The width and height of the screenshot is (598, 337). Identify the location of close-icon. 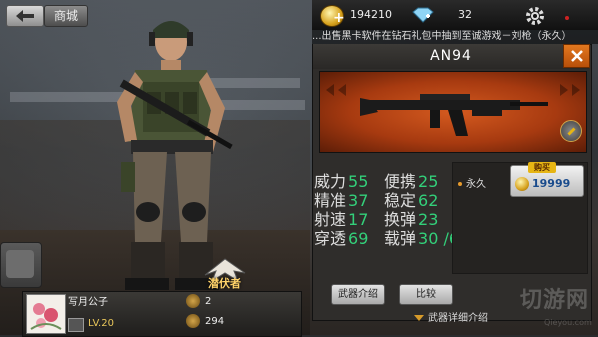
(576, 56).